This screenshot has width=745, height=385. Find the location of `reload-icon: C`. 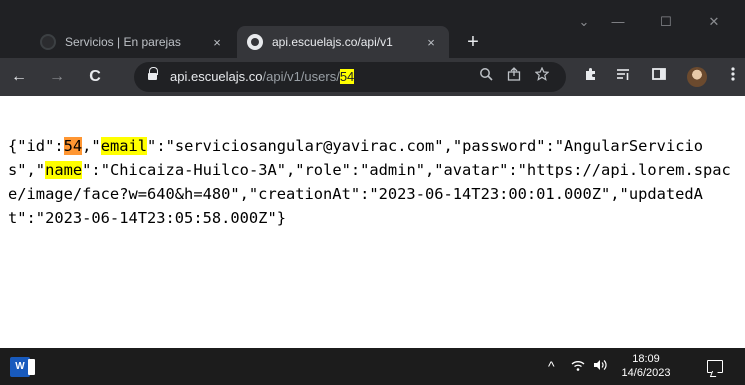

reload-icon: C is located at coordinates (95, 77).